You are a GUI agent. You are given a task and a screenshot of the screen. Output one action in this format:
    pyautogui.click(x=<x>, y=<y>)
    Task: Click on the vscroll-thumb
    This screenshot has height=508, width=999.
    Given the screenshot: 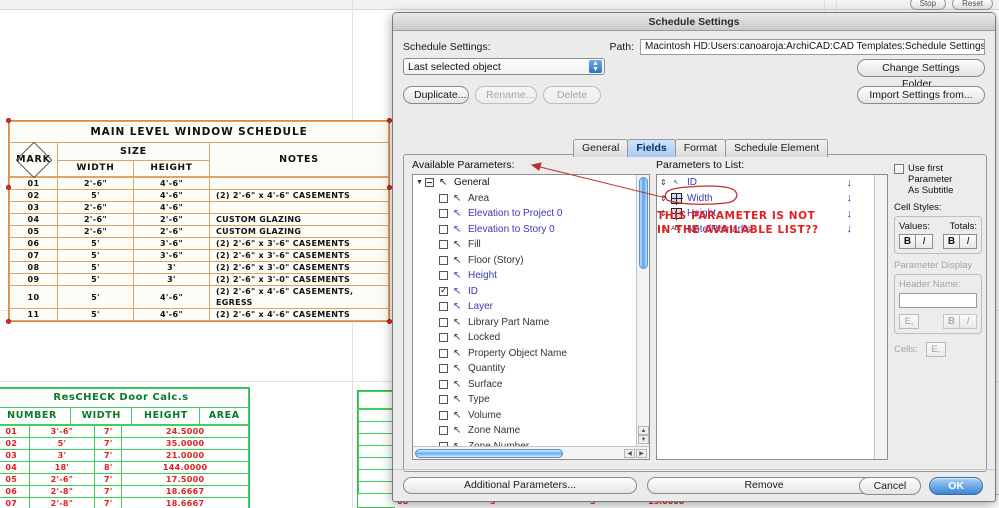 What is the action you would take?
    pyautogui.click(x=643, y=223)
    